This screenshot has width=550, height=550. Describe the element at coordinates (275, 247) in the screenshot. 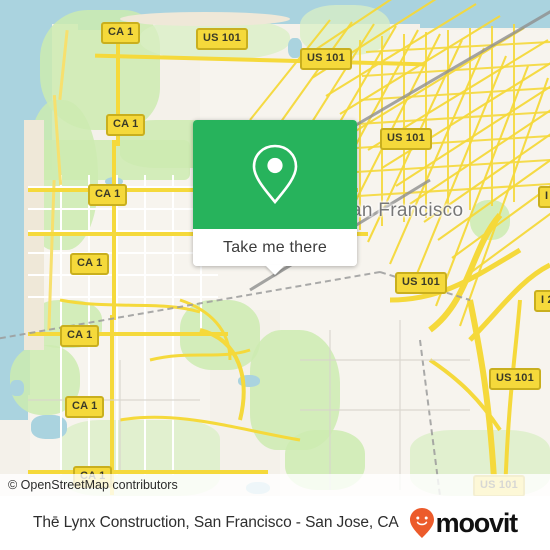

I see `take-me-there-label: Take me there` at that location.